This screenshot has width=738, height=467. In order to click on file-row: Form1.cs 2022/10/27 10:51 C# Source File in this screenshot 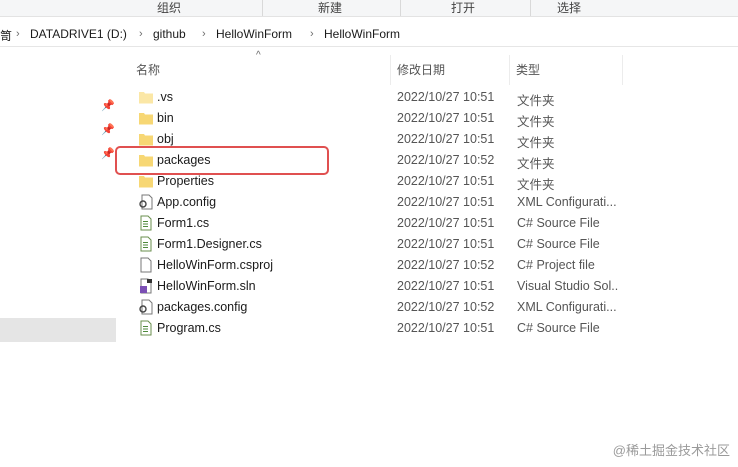, I will do `click(437, 223)`.